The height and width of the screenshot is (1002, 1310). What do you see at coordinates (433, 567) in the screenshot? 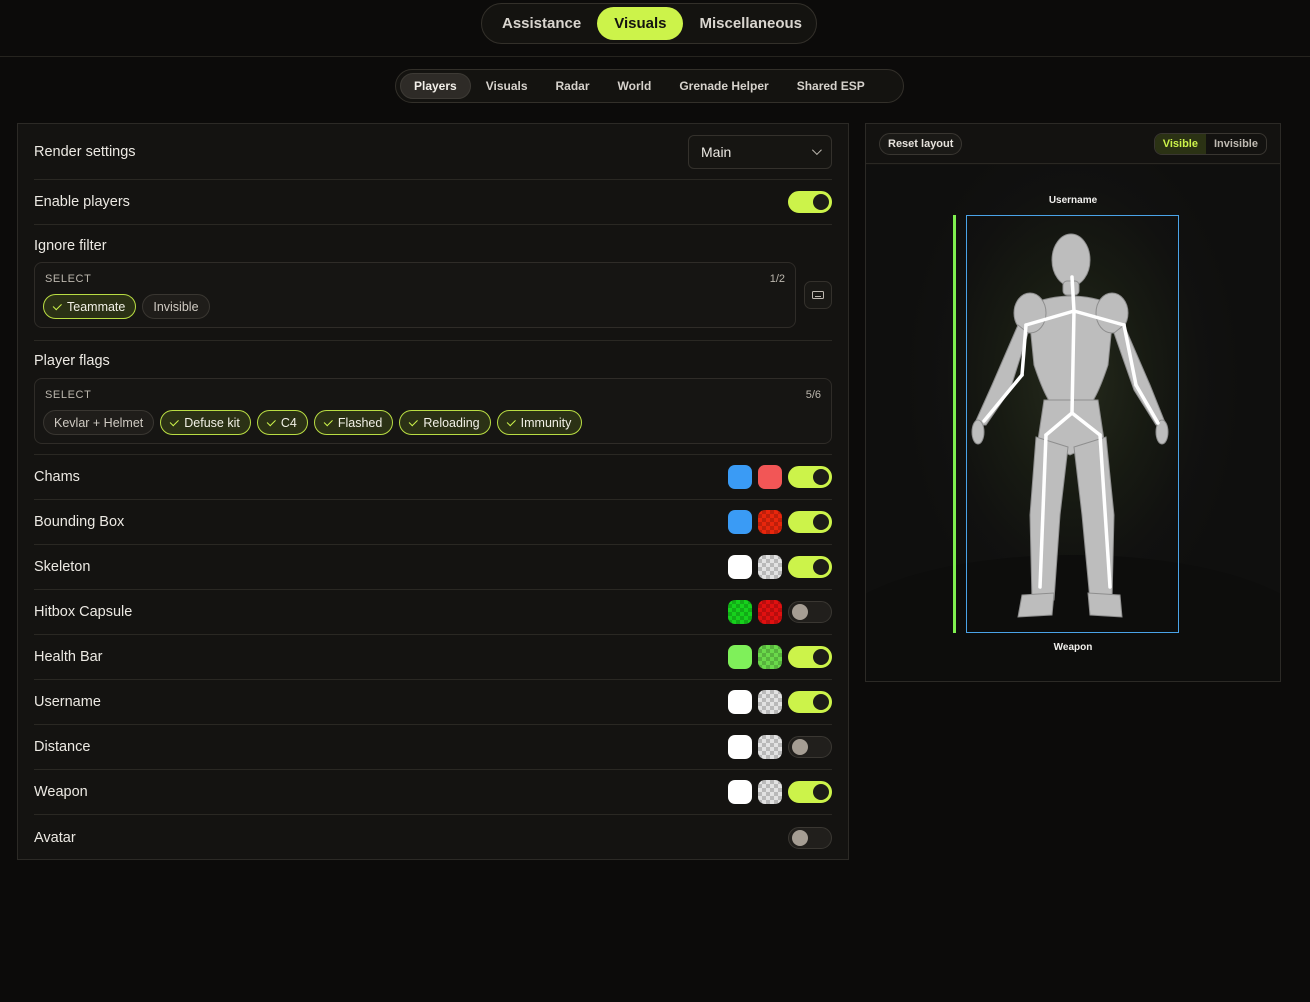
I see `feature-row-skeleton: Skeleton` at bounding box center [433, 567].